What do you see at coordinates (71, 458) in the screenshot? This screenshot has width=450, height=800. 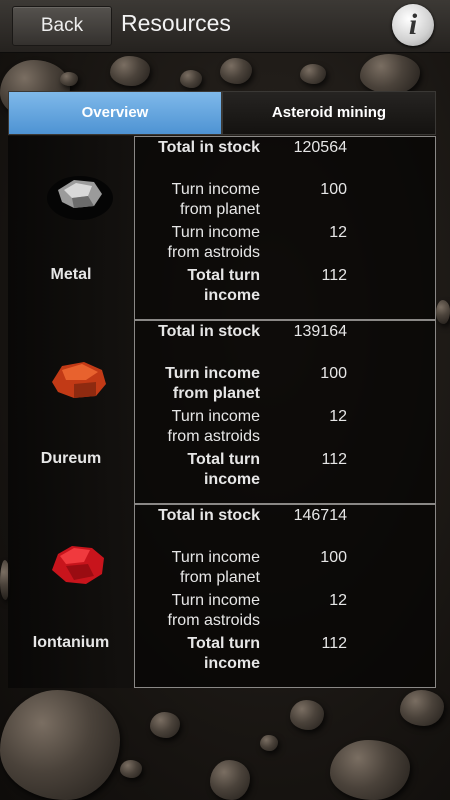 I see `resource-name: Dureum` at bounding box center [71, 458].